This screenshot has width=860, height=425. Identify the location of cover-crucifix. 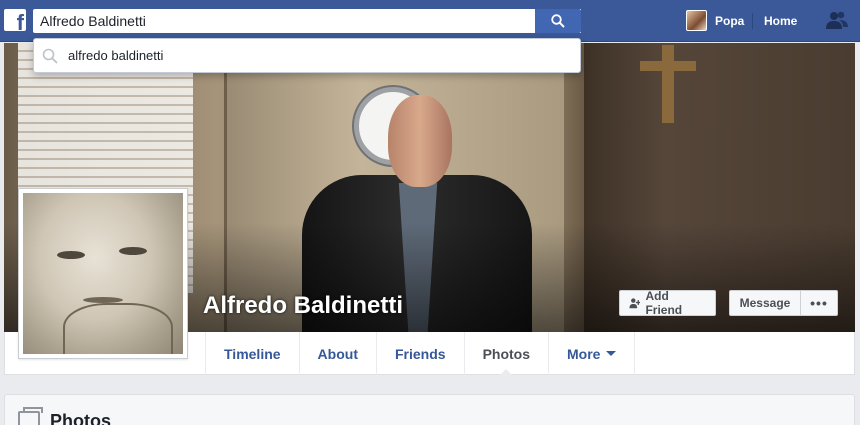
(668, 84).